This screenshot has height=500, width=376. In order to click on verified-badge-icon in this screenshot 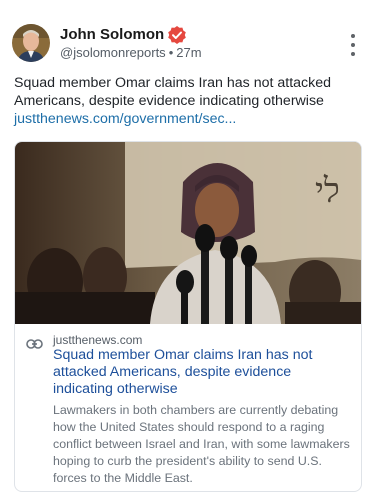, I will do `click(177, 35)`.